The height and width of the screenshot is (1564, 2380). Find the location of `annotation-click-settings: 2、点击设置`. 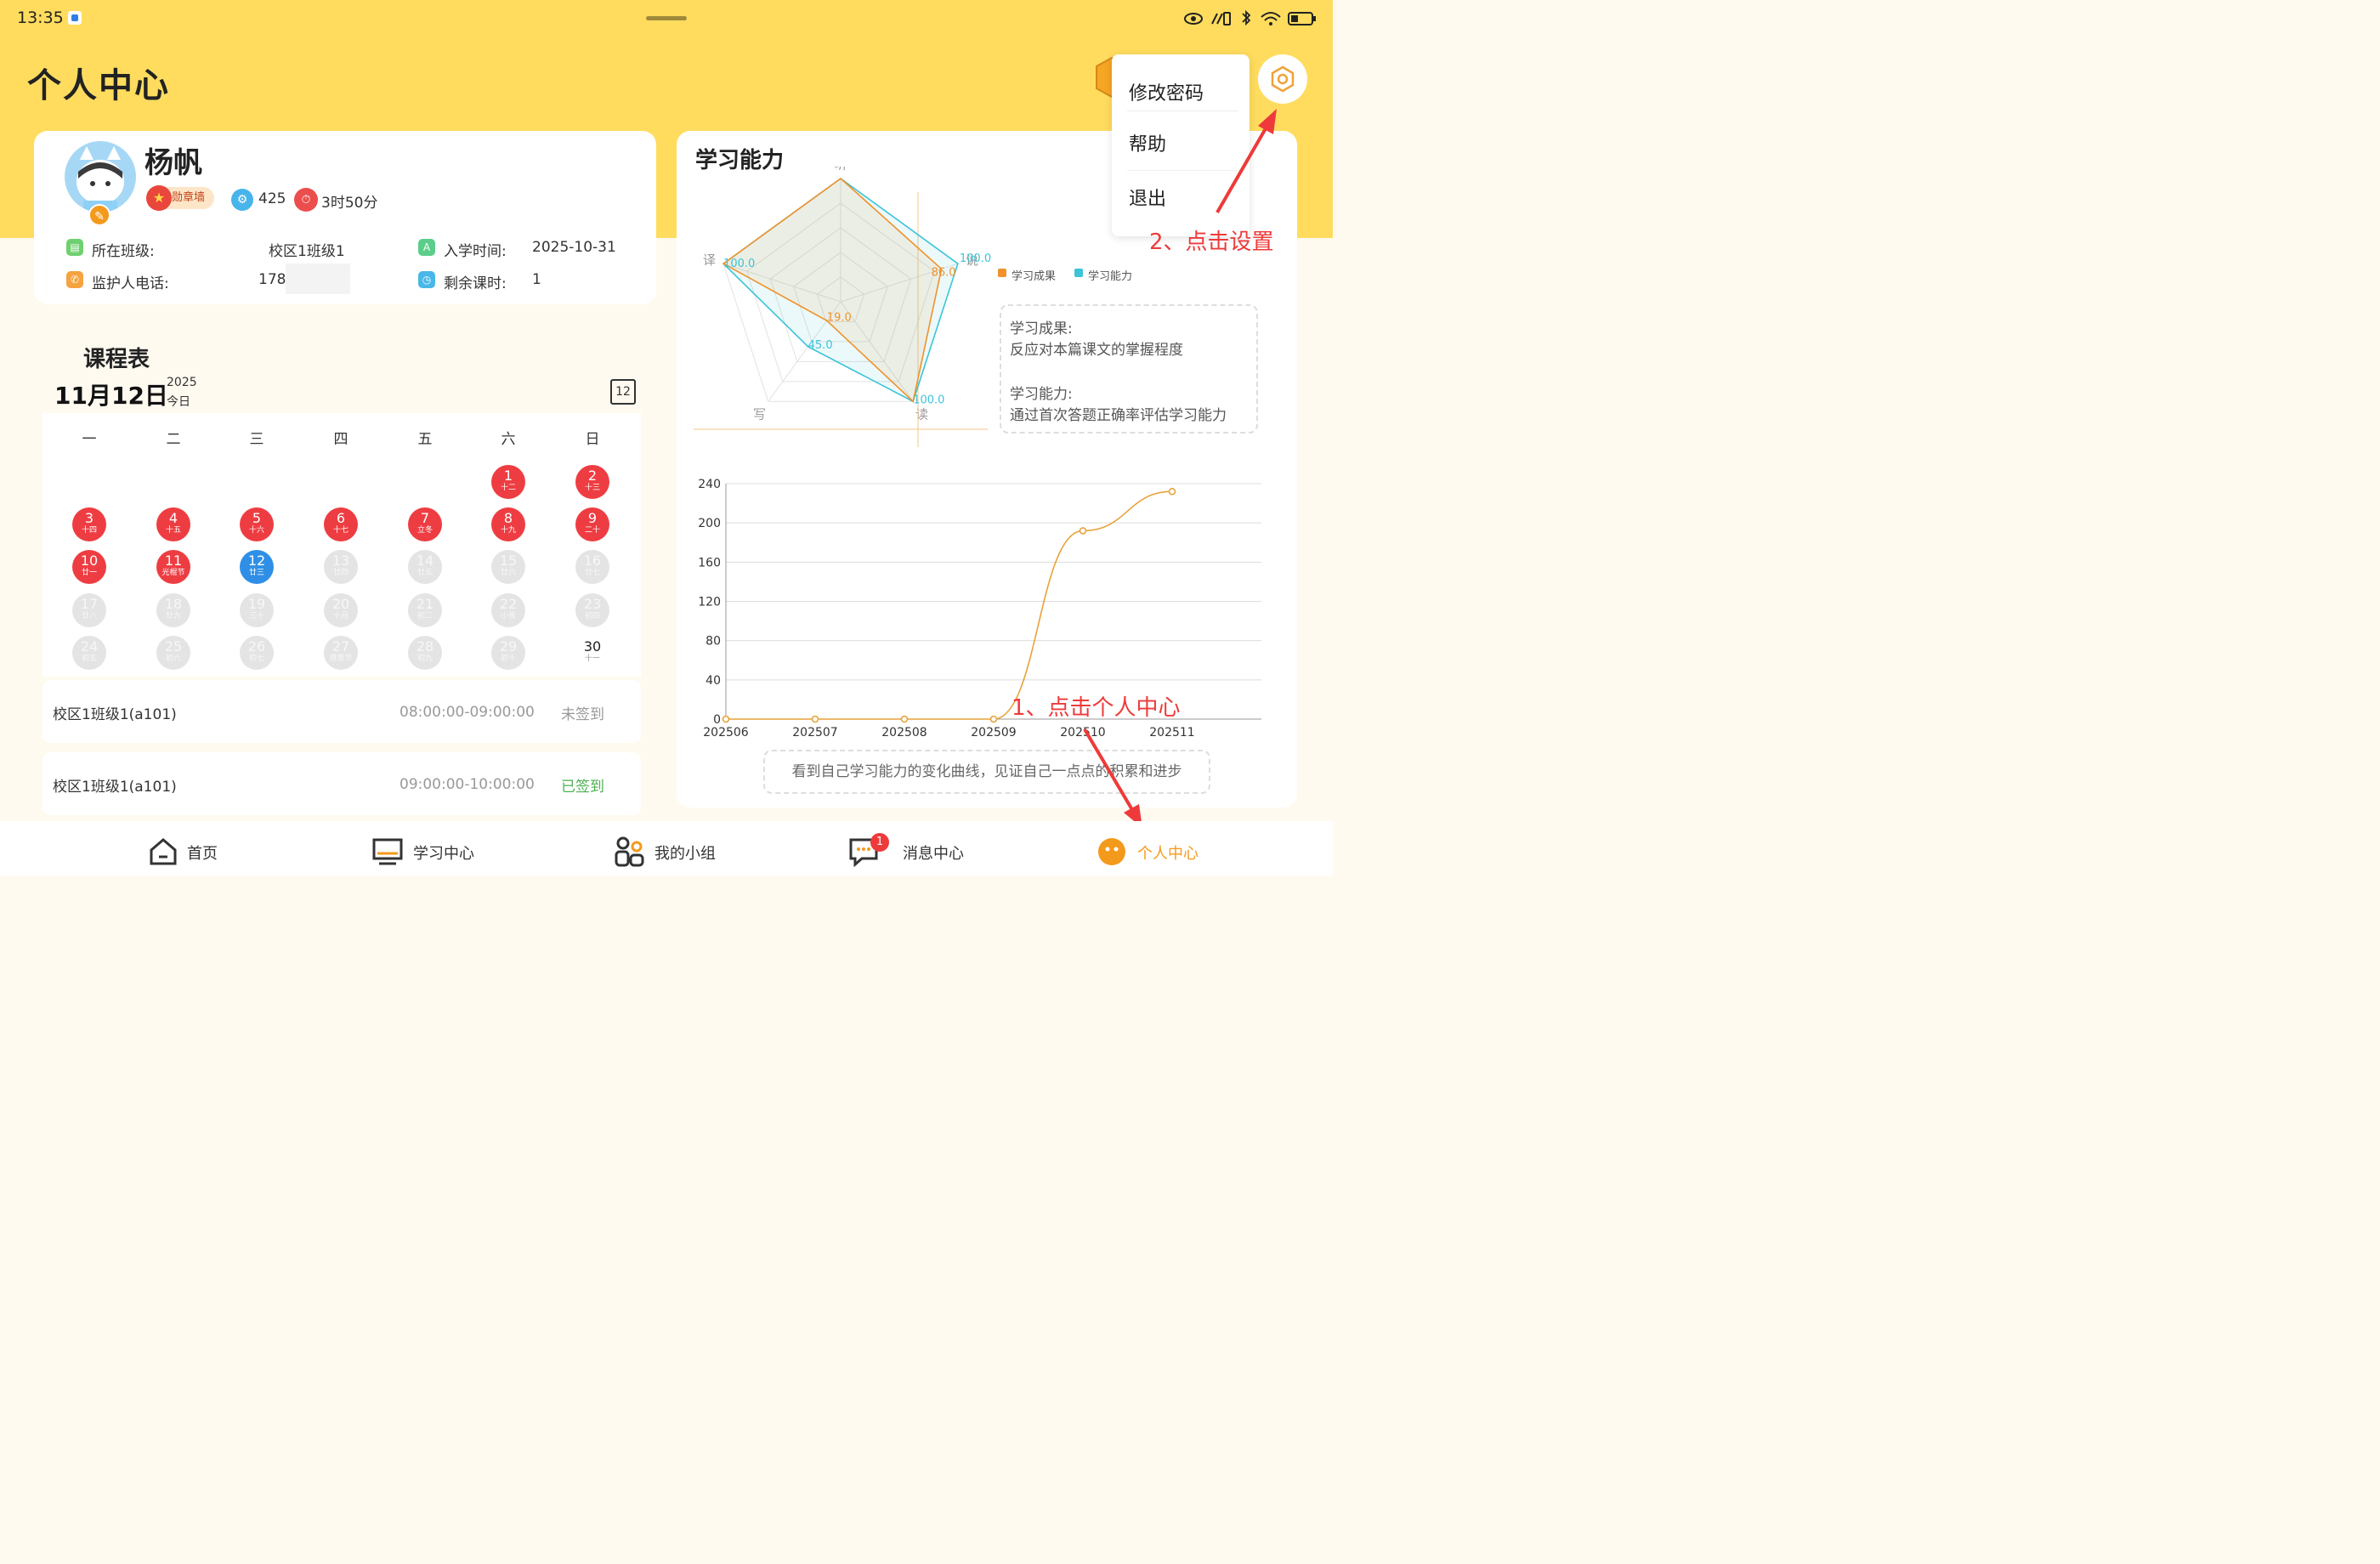

annotation-click-settings: 2、点击设置 is located at coordinates (1211, 242).